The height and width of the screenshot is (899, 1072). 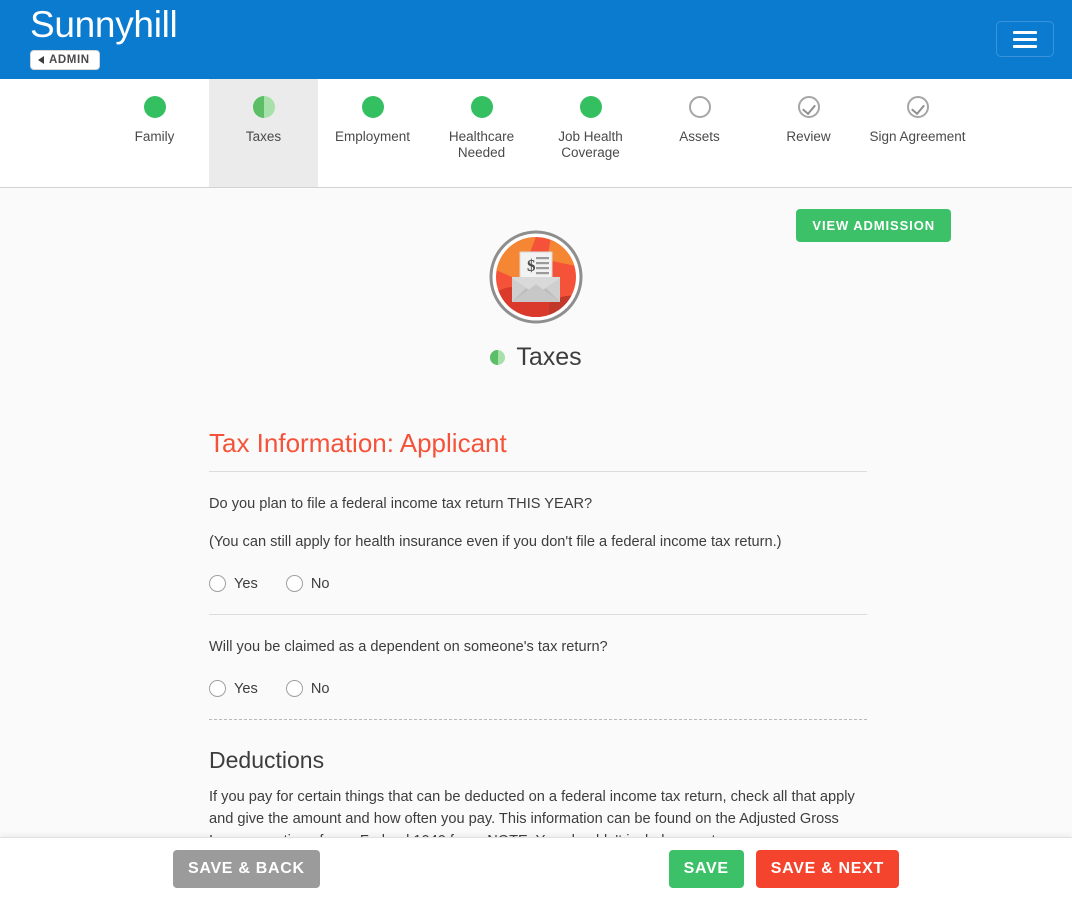 I want to click on step-item-sign-agreement: Sign Agreement, so click(x=917, y=133).